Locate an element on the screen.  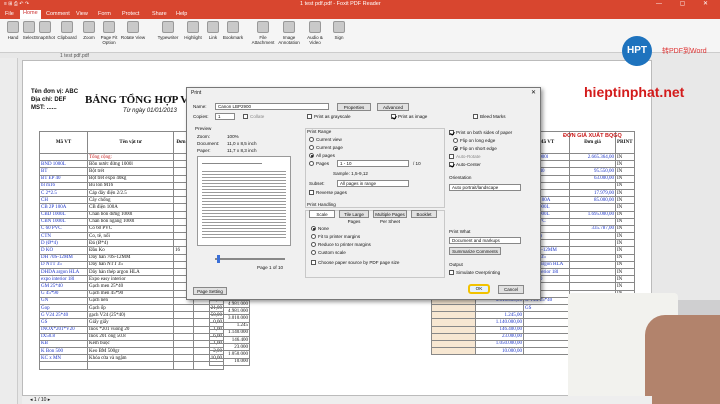
ok-button: OK is located at coordinates (479, 289).